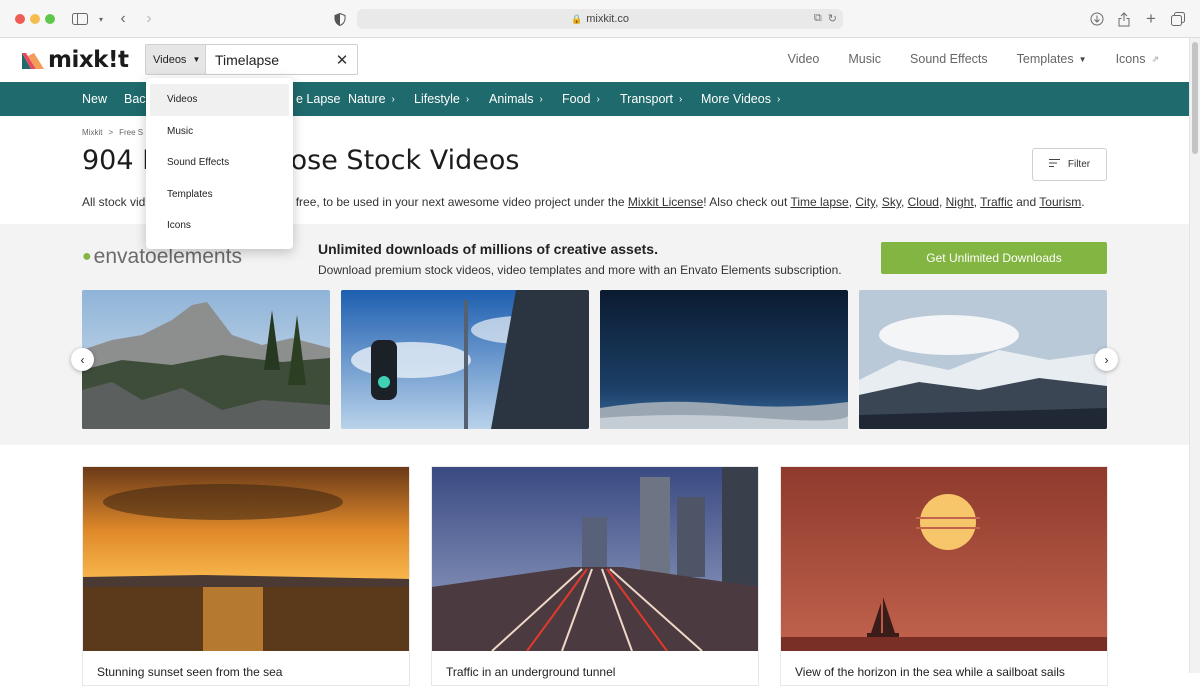 This screenshot has height=686, width=1200. What do you see at coordinates (367, 99) in the screenshot?
I see `category-label: Nature` at bounding box center [367, 99].